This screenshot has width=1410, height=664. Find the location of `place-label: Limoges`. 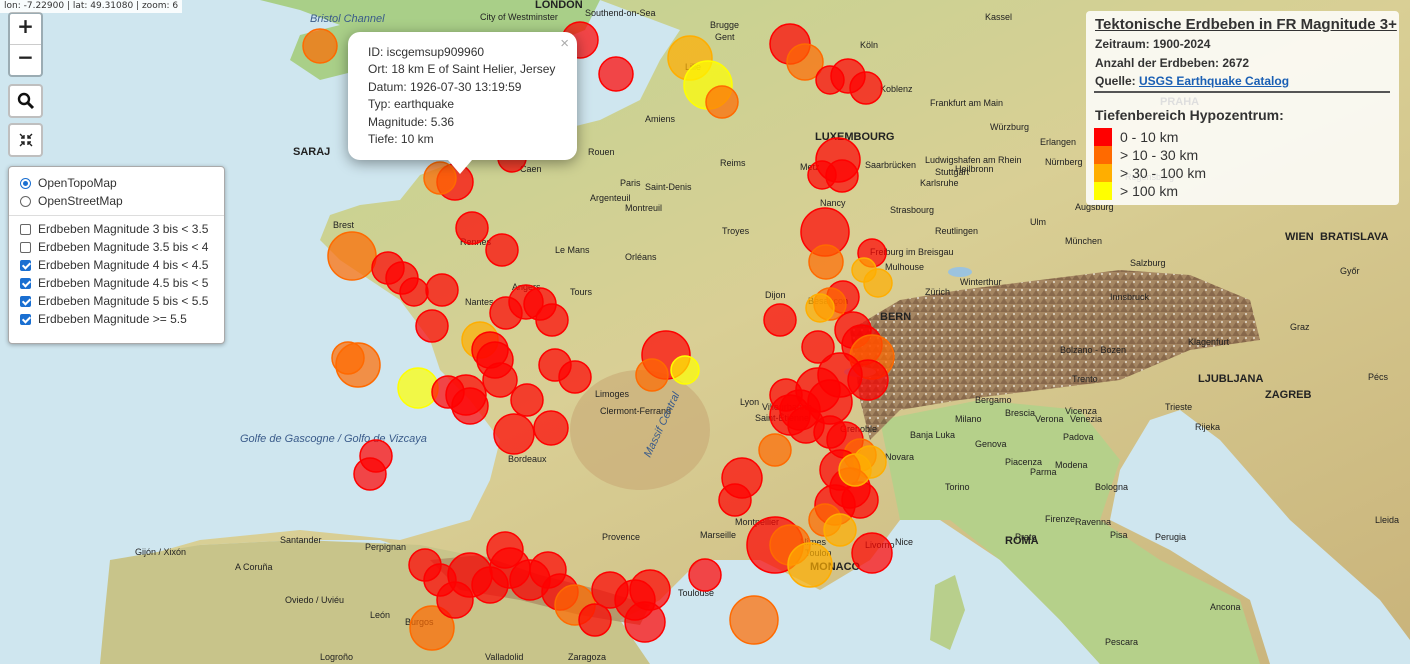

place-label: Limoges is located at coordinates (612, 394).